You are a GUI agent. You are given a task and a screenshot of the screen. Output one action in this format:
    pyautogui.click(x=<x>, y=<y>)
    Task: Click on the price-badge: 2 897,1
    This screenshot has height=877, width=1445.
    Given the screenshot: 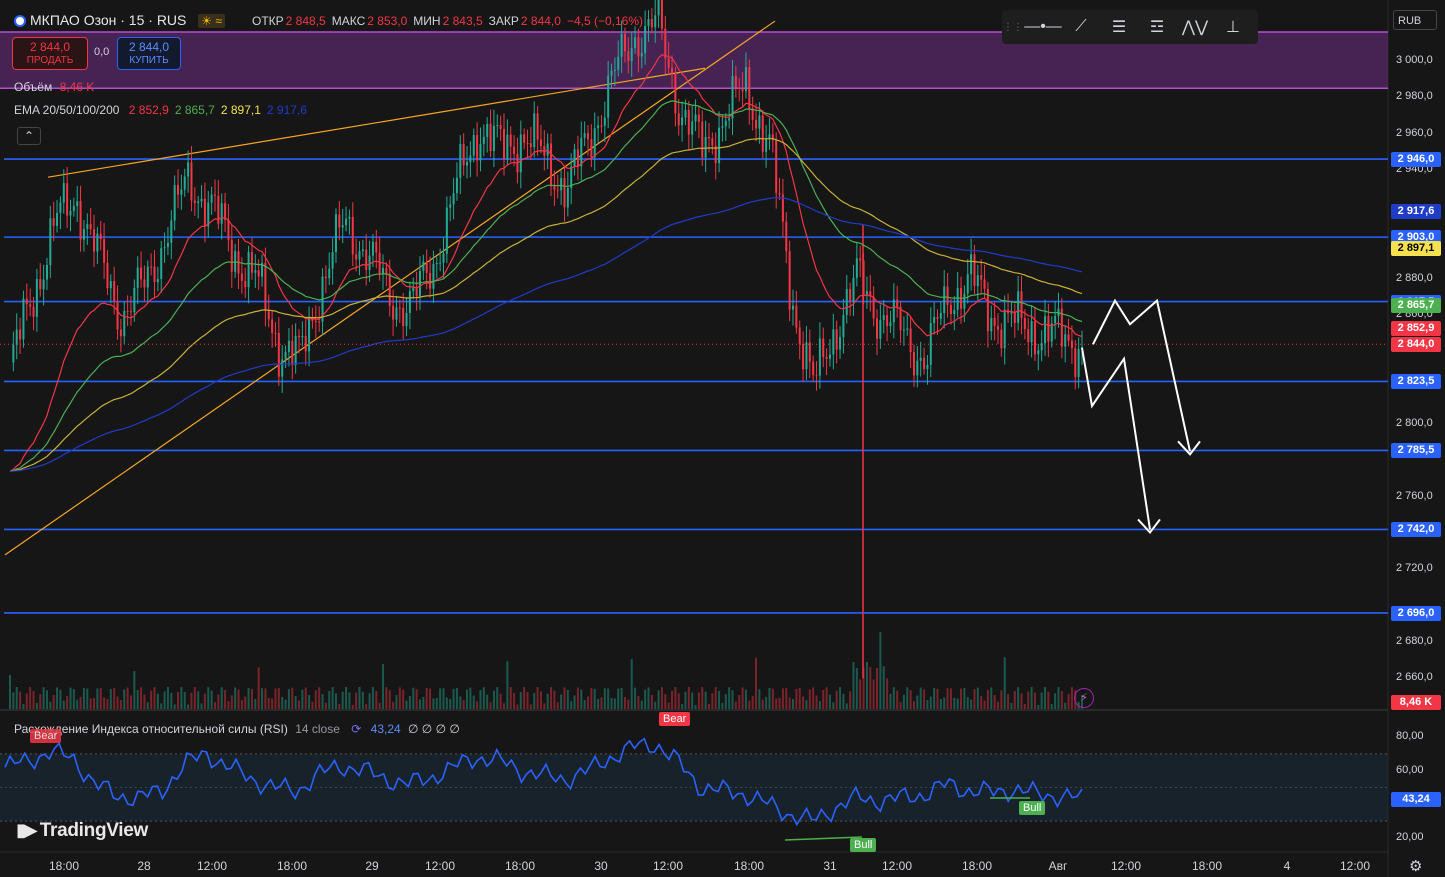 What is the action you would take?
    pyautogui.click(x=1416, y=248)
    